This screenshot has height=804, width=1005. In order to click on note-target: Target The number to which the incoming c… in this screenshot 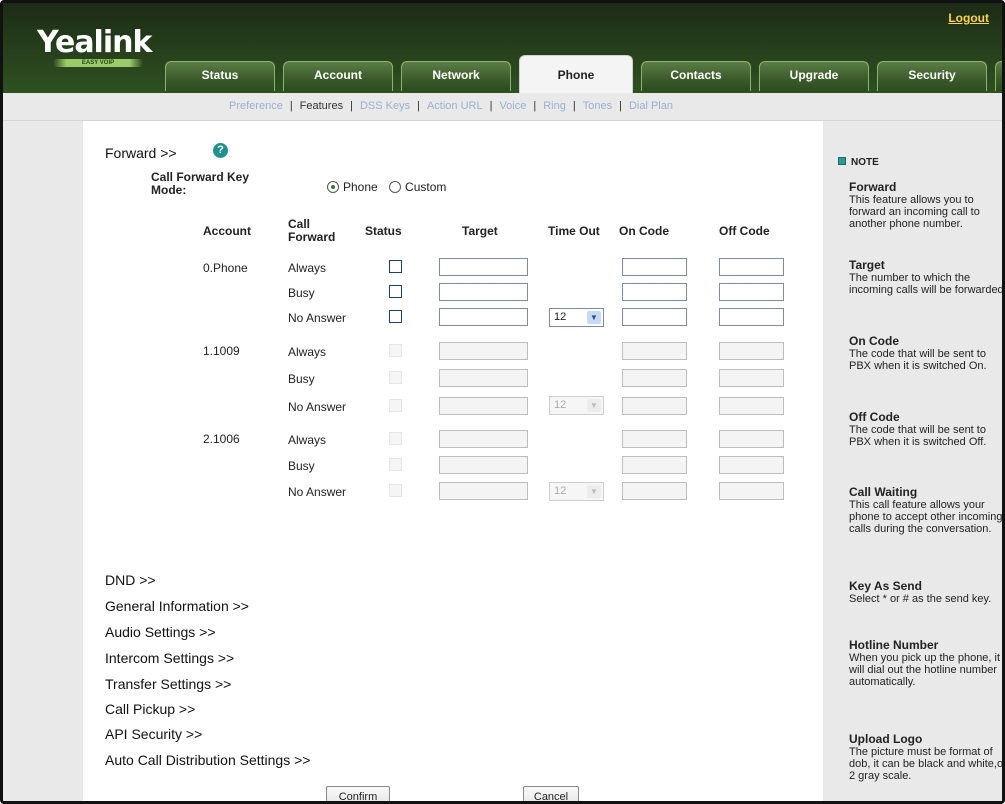, I will do `click(927, 277)`.